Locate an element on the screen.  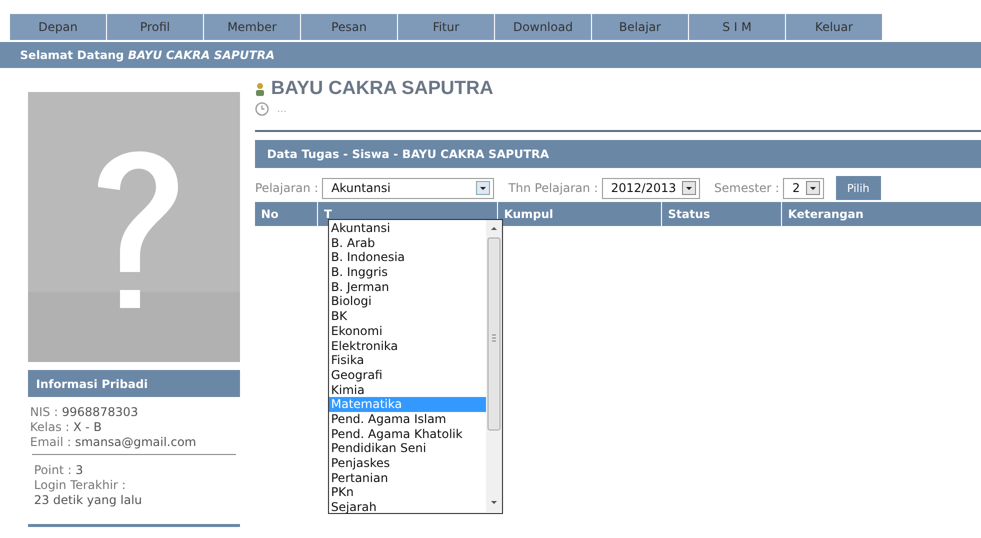
dropdown-option: Pend. Agama Khatolik is located at coordinates (407, 434).